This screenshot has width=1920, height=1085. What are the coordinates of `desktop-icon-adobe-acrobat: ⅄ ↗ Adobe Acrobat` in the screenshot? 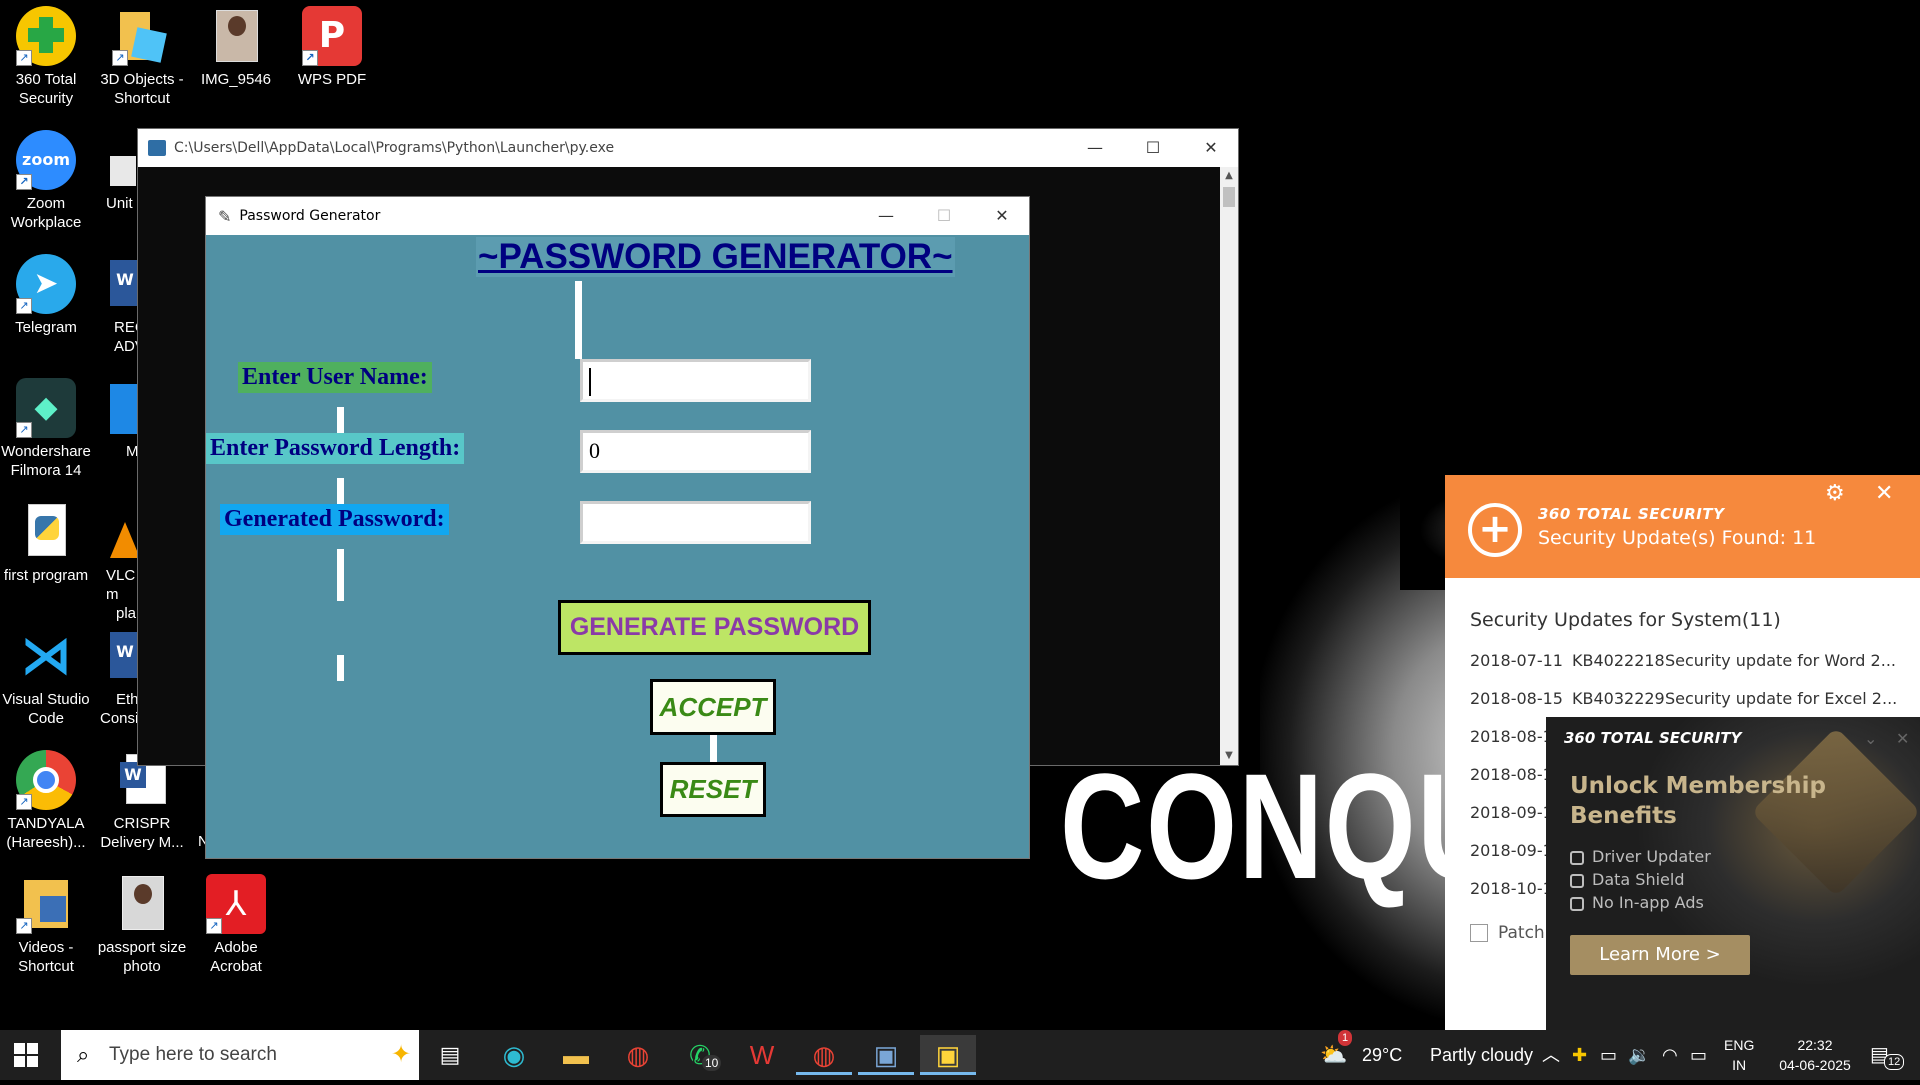 It's located at (236, 925).